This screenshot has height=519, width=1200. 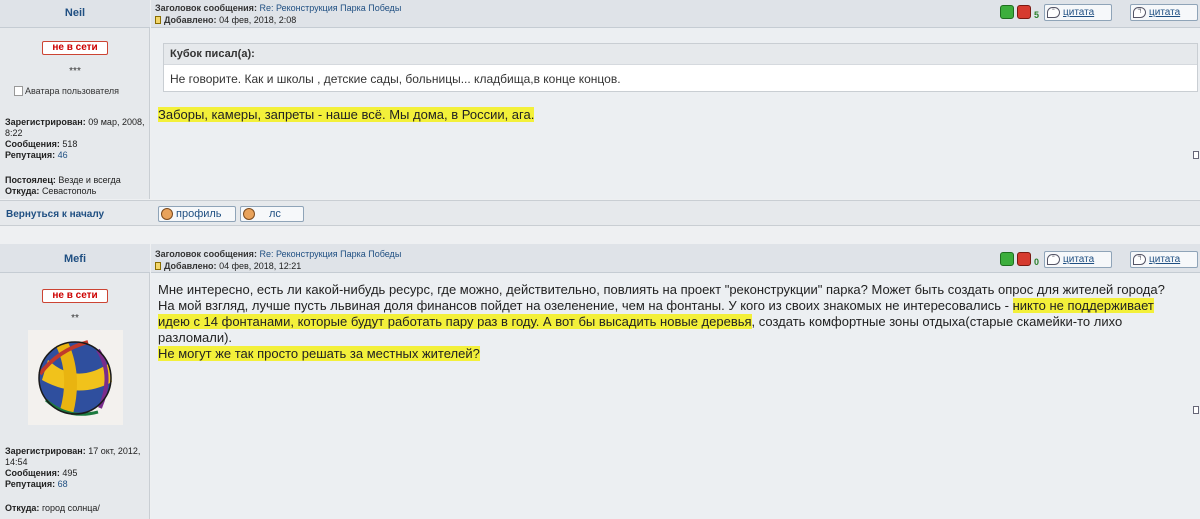 What do you see at coordinates (260, 266) in the screenshot?
I see `post-date: 04 фев, 2018, 12:21` at bounding box center [260, 266].